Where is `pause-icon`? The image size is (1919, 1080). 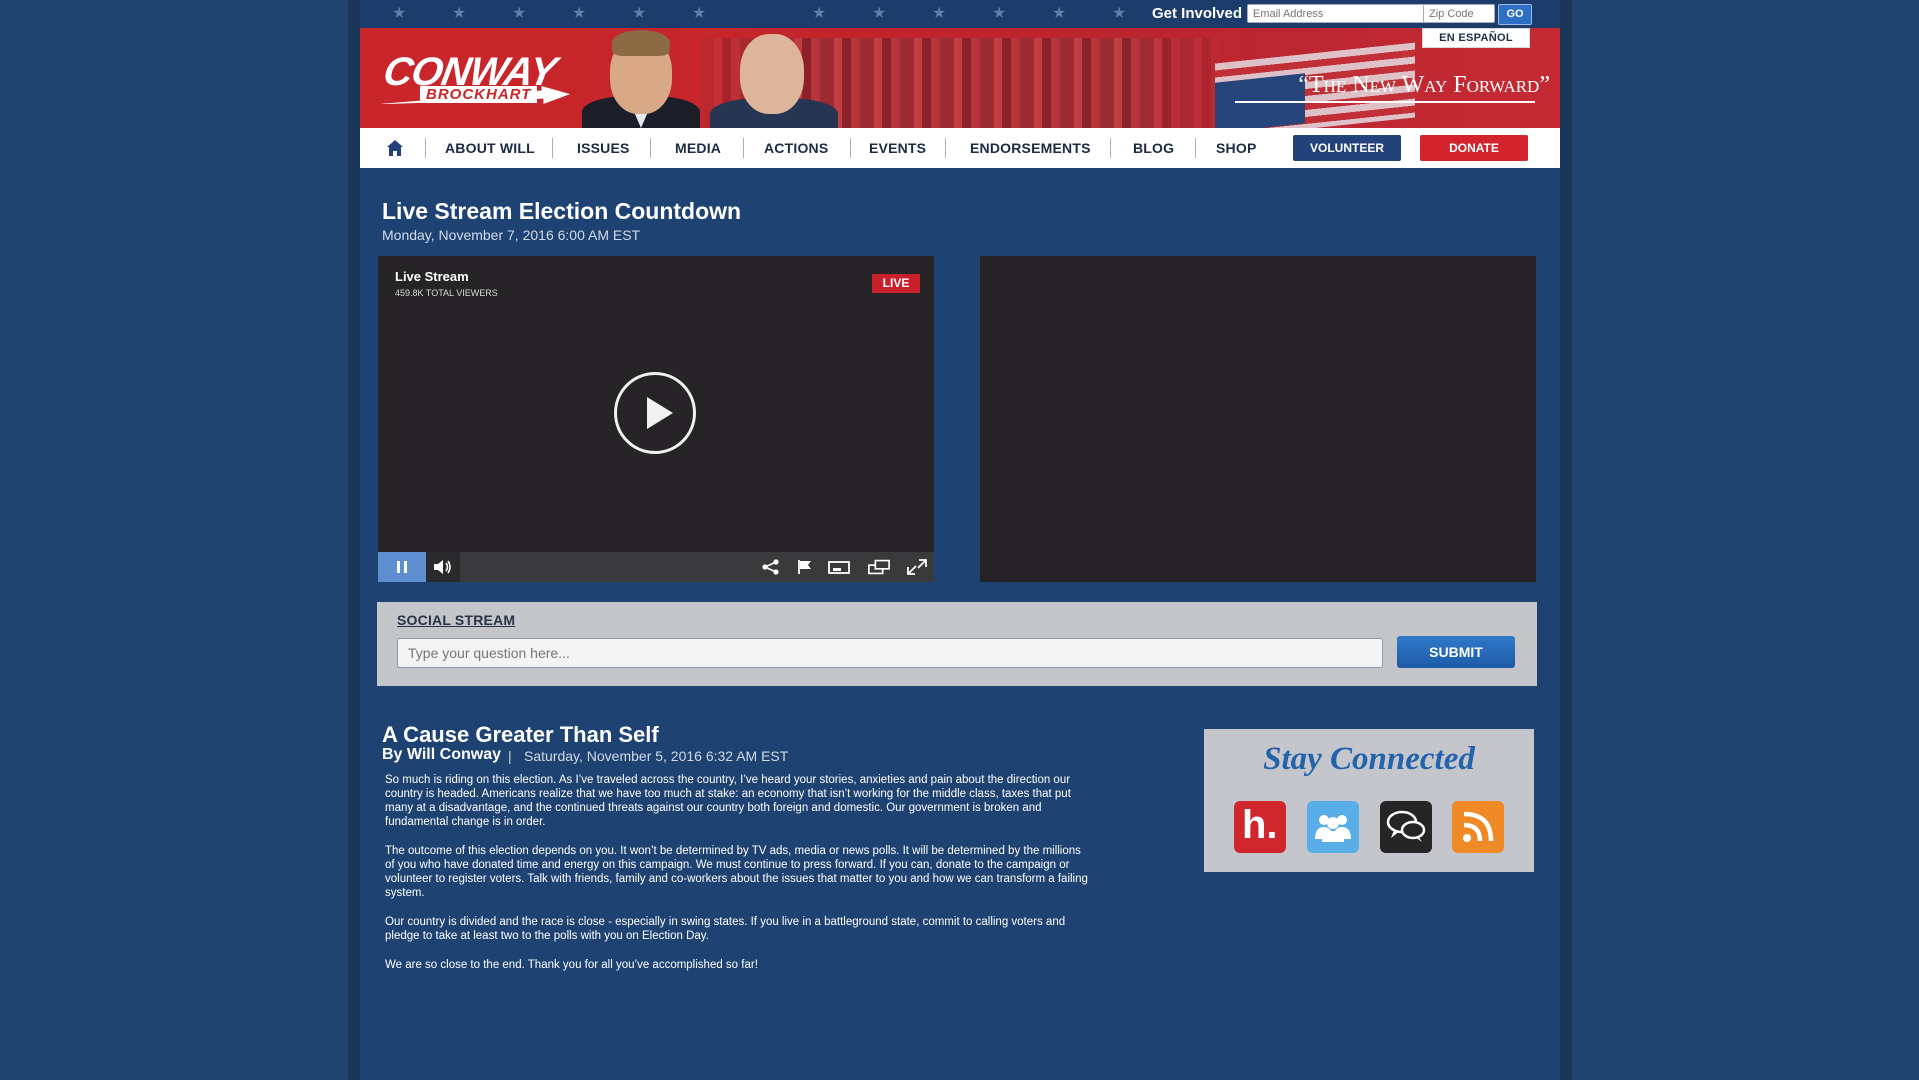 pause-icon is located at coordinates (402, 567).